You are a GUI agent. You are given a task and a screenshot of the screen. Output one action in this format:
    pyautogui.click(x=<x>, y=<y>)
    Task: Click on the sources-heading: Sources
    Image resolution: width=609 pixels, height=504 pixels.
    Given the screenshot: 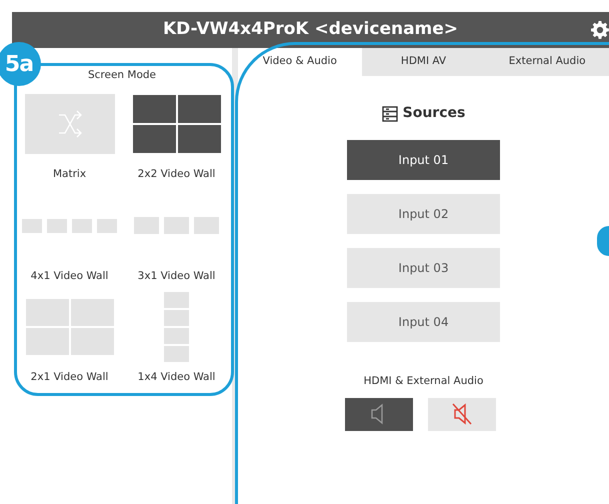 What is the action you would take?
    pyautogui.click(x=434, y=113)
    